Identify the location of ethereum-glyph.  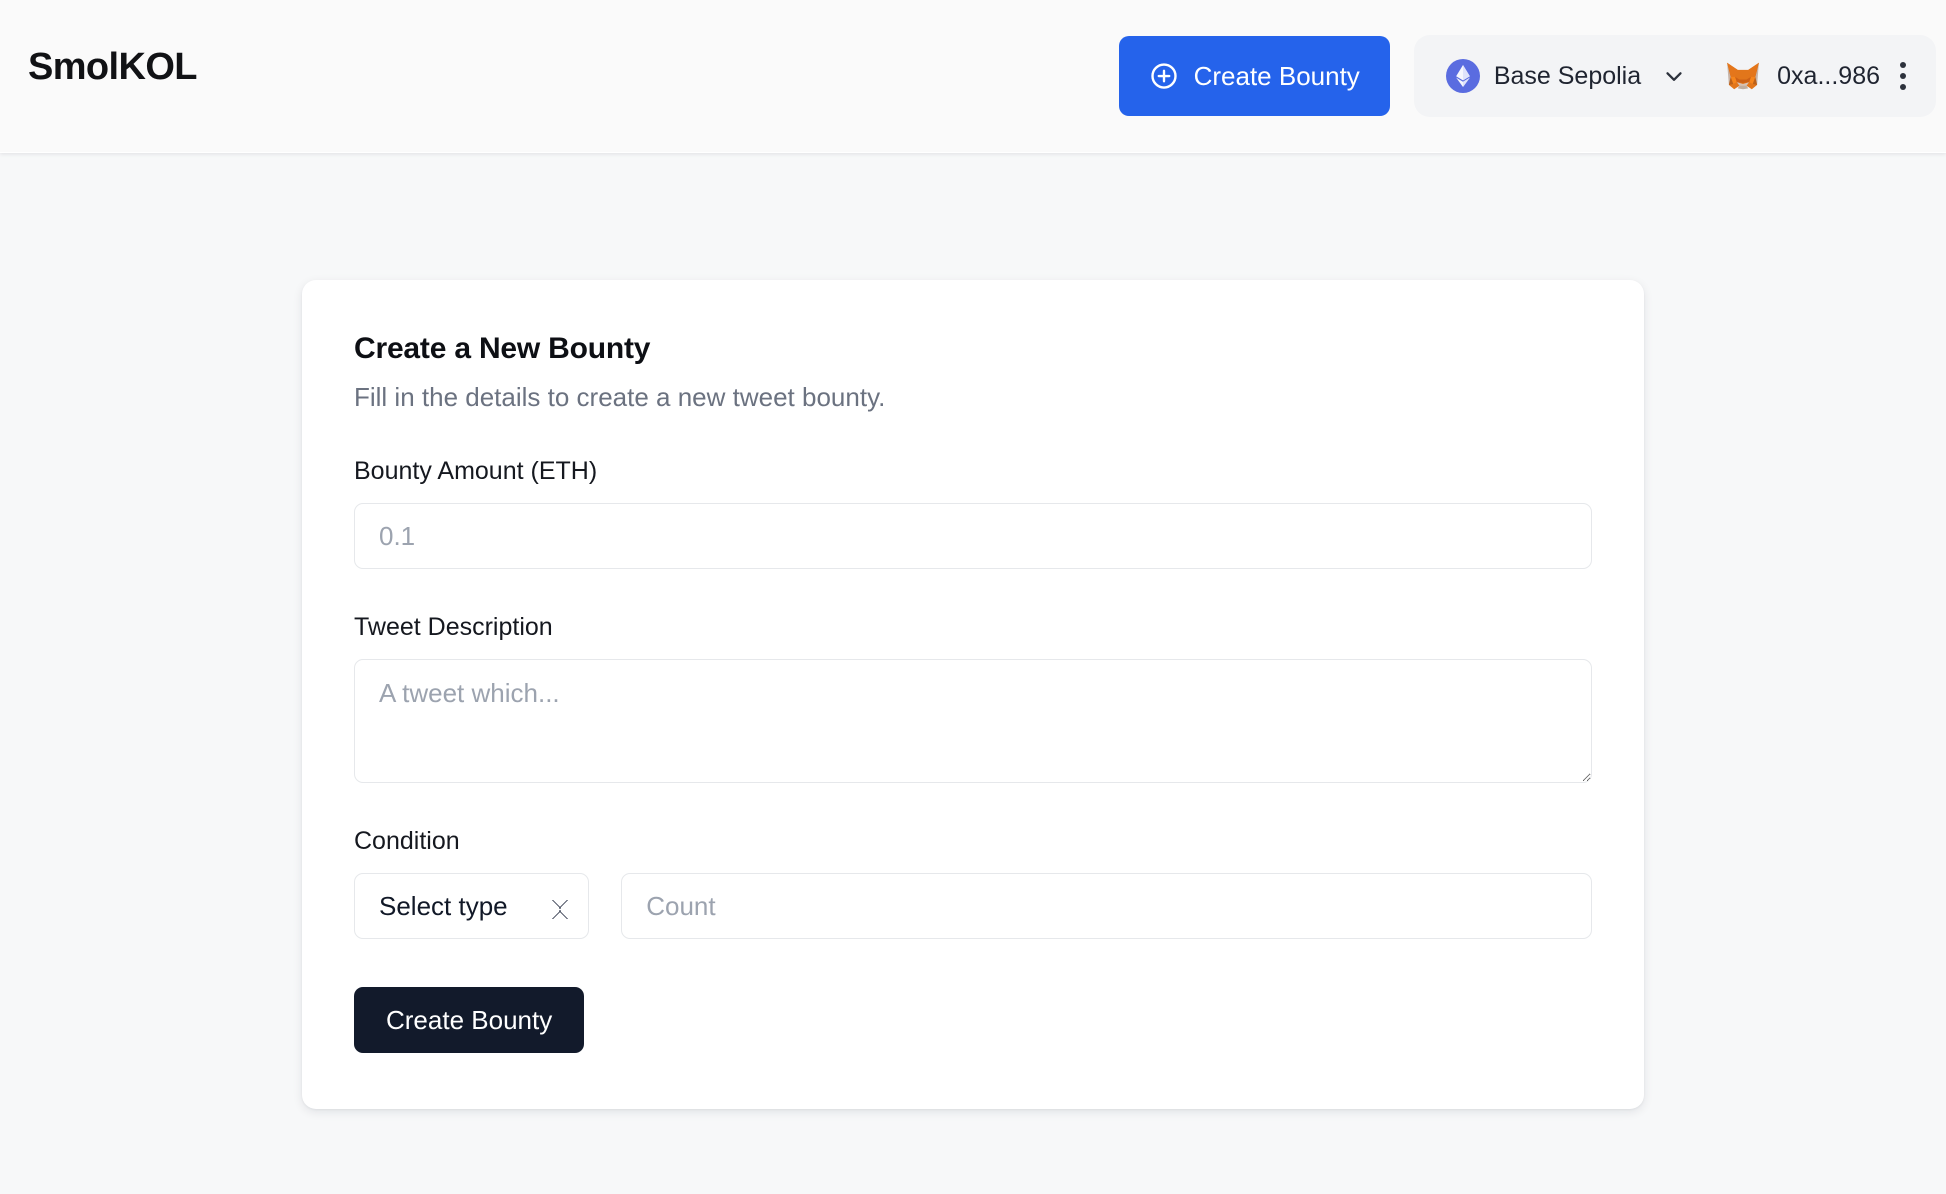
(1462, 76).